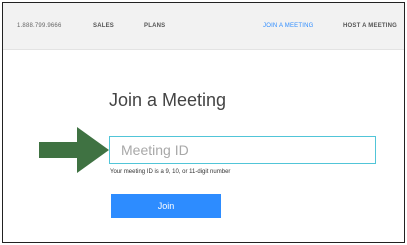 Image resolution: width=407 pixels, height=245 pixels. What do you see at coordinates (288, 26) in the screenshot?
I see `nav-join-meeting-link: JOIN A MEETING` at bounding box center [288, 26].